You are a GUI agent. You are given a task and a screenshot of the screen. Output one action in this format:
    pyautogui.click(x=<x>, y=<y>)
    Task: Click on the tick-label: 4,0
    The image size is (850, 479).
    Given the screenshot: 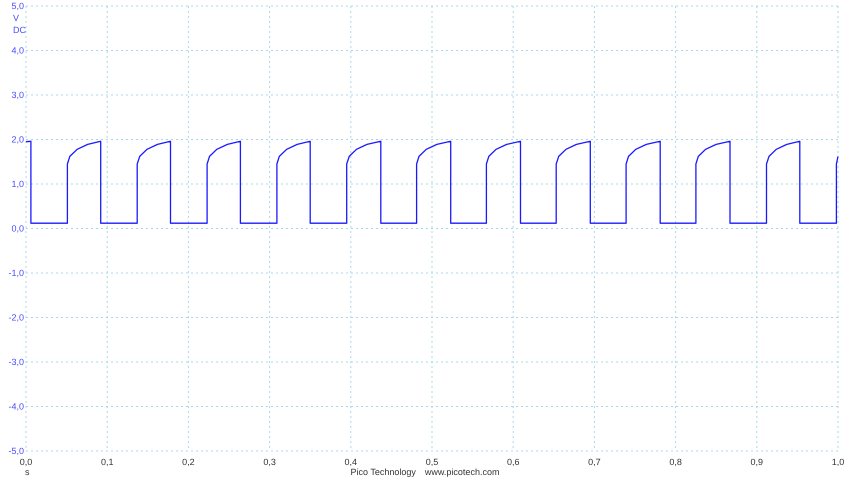 What is the action you would take?
    pyautogui.click(x=17, y=51)
    